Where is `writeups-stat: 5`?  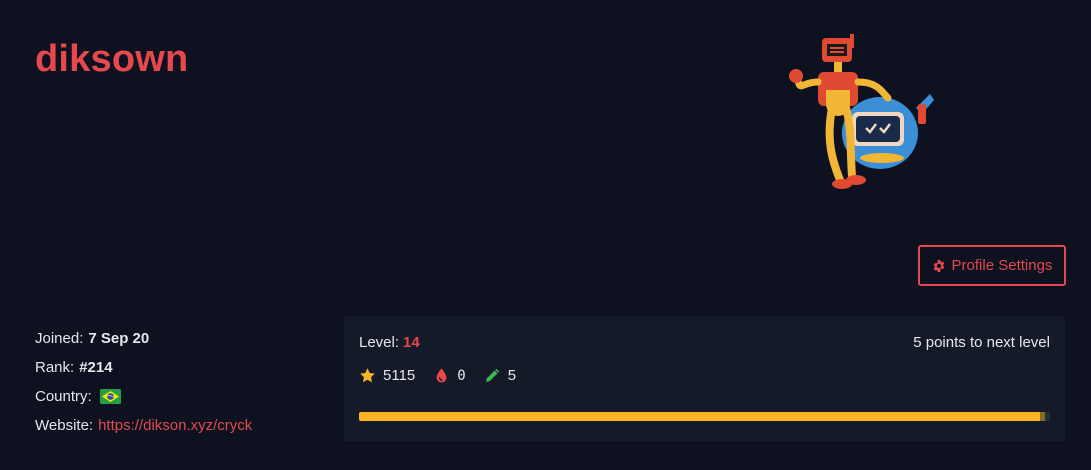
writeups-stat: 5 is located at coordinates (500, 375).